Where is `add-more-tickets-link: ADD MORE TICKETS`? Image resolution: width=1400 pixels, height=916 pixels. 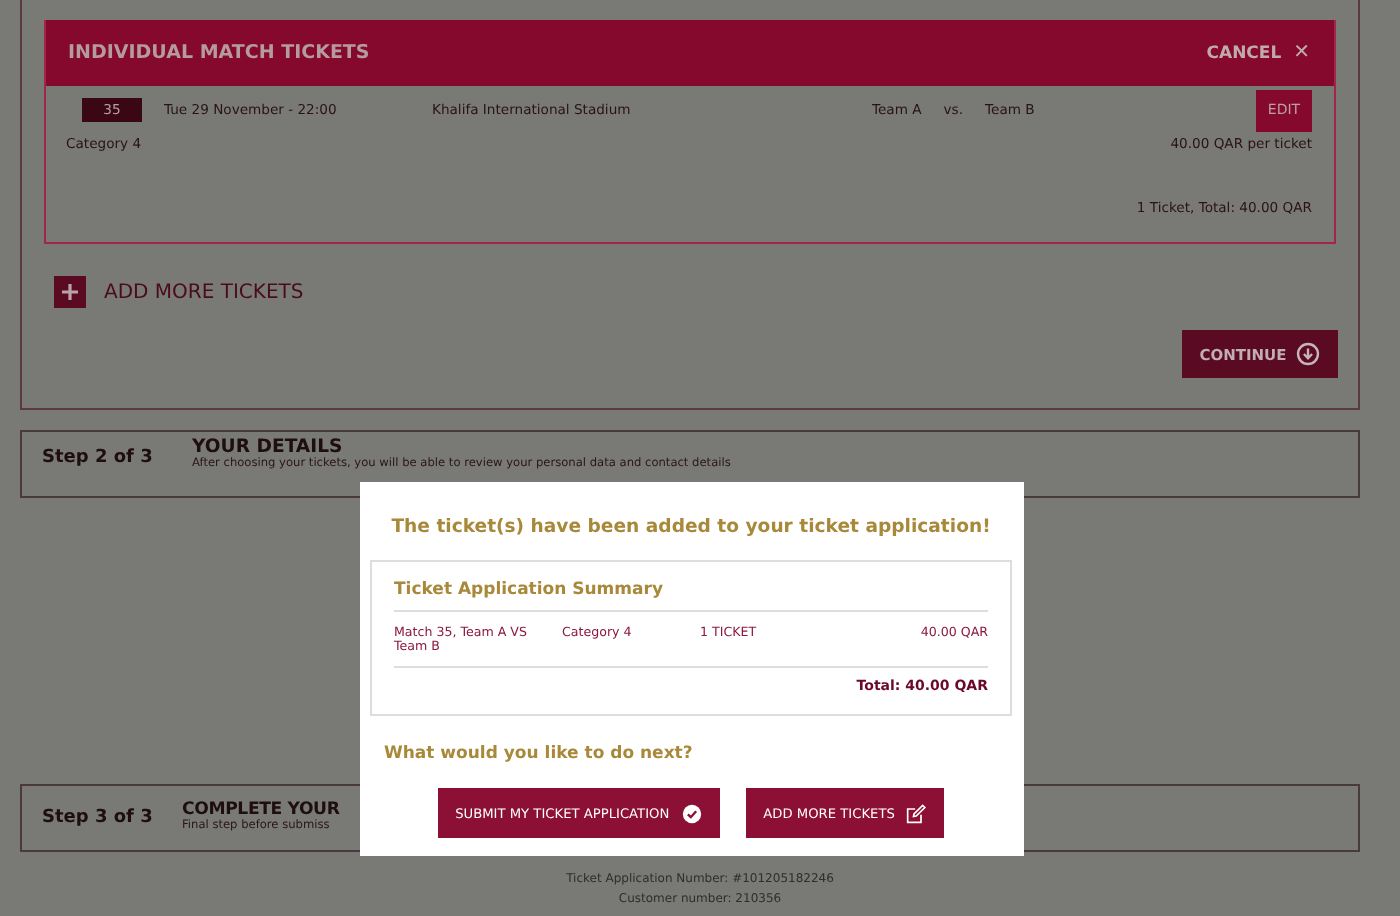 add-more-tickets-link: ADD MORE TICKETS is located at coordinates (204, 292).